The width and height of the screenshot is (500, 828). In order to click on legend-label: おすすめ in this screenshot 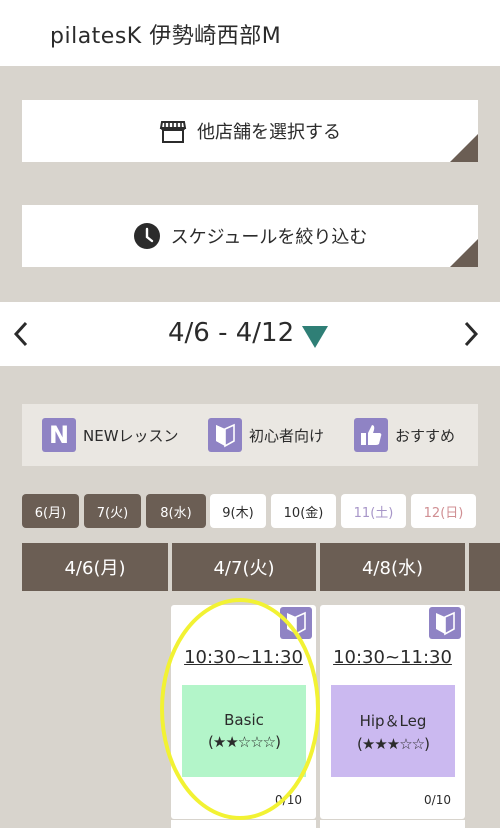, I will do `click(425, 435)`.